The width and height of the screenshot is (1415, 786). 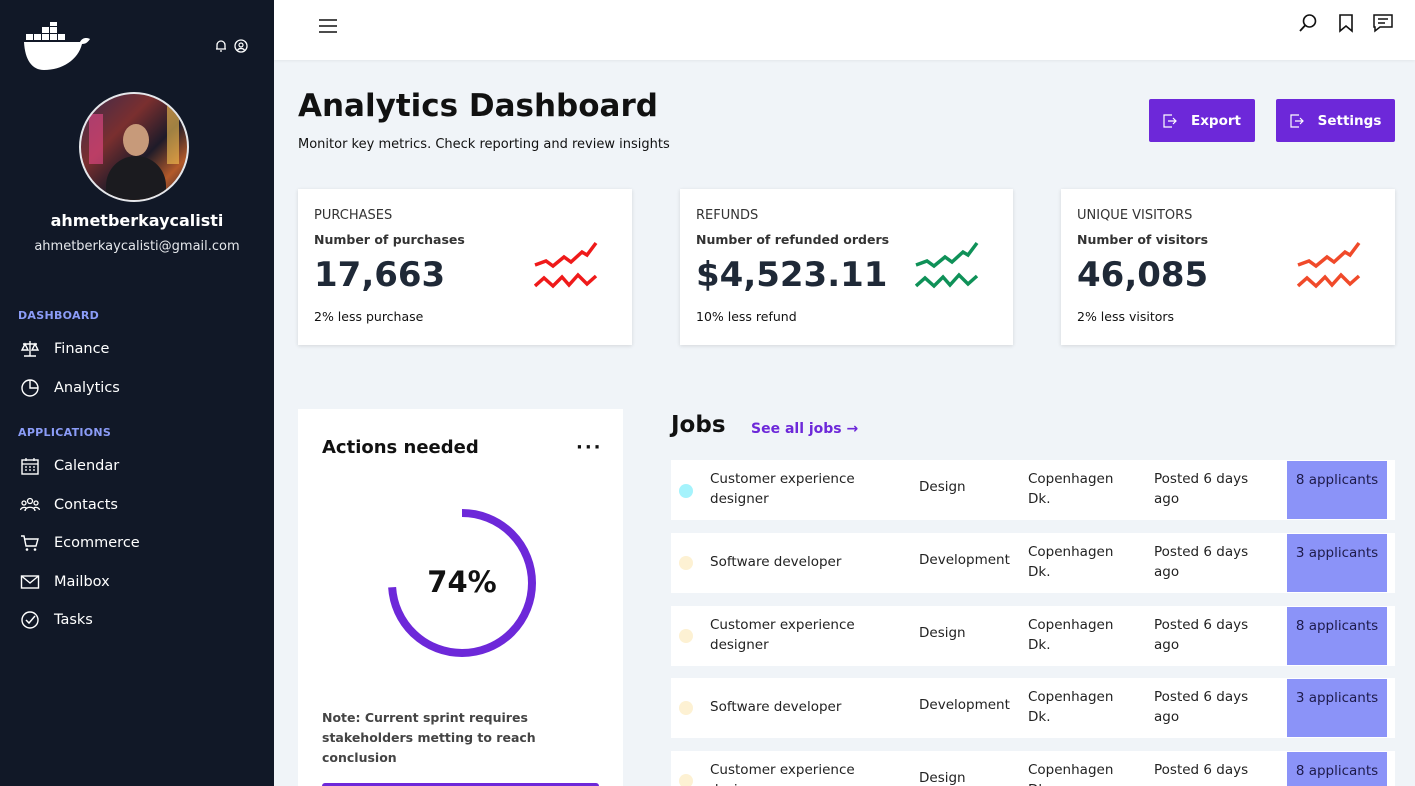 I want to click on scale-icon, so click(x=30, y=349).